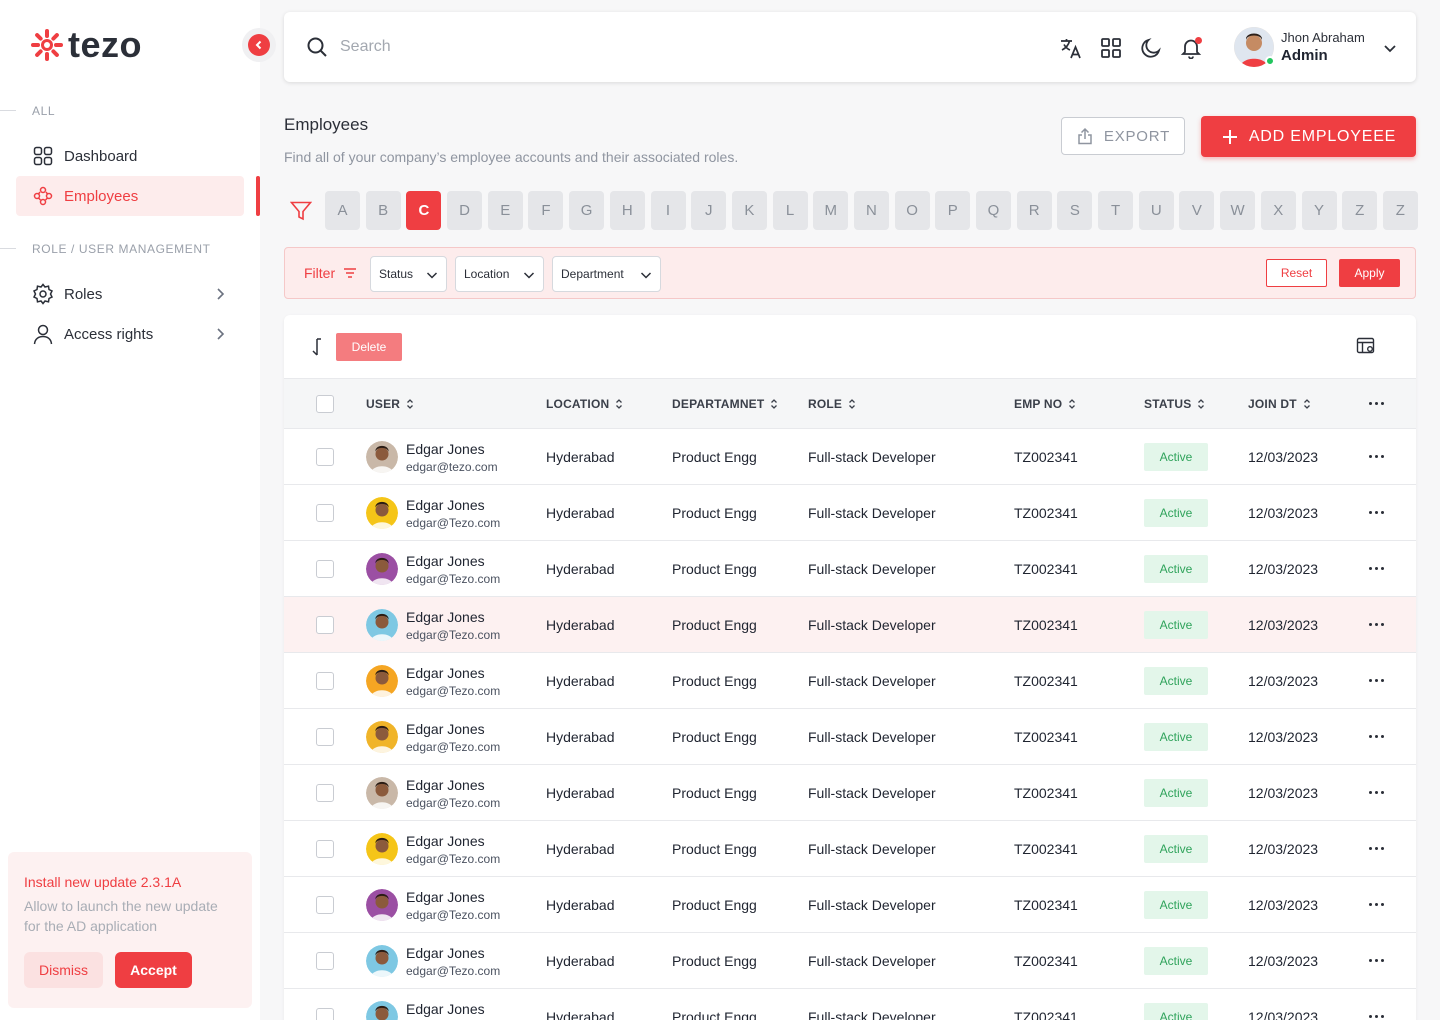  Describe the element at coordinates (584, 404) in the screenshot. I see `column-header-location: LOCATION` at that location.